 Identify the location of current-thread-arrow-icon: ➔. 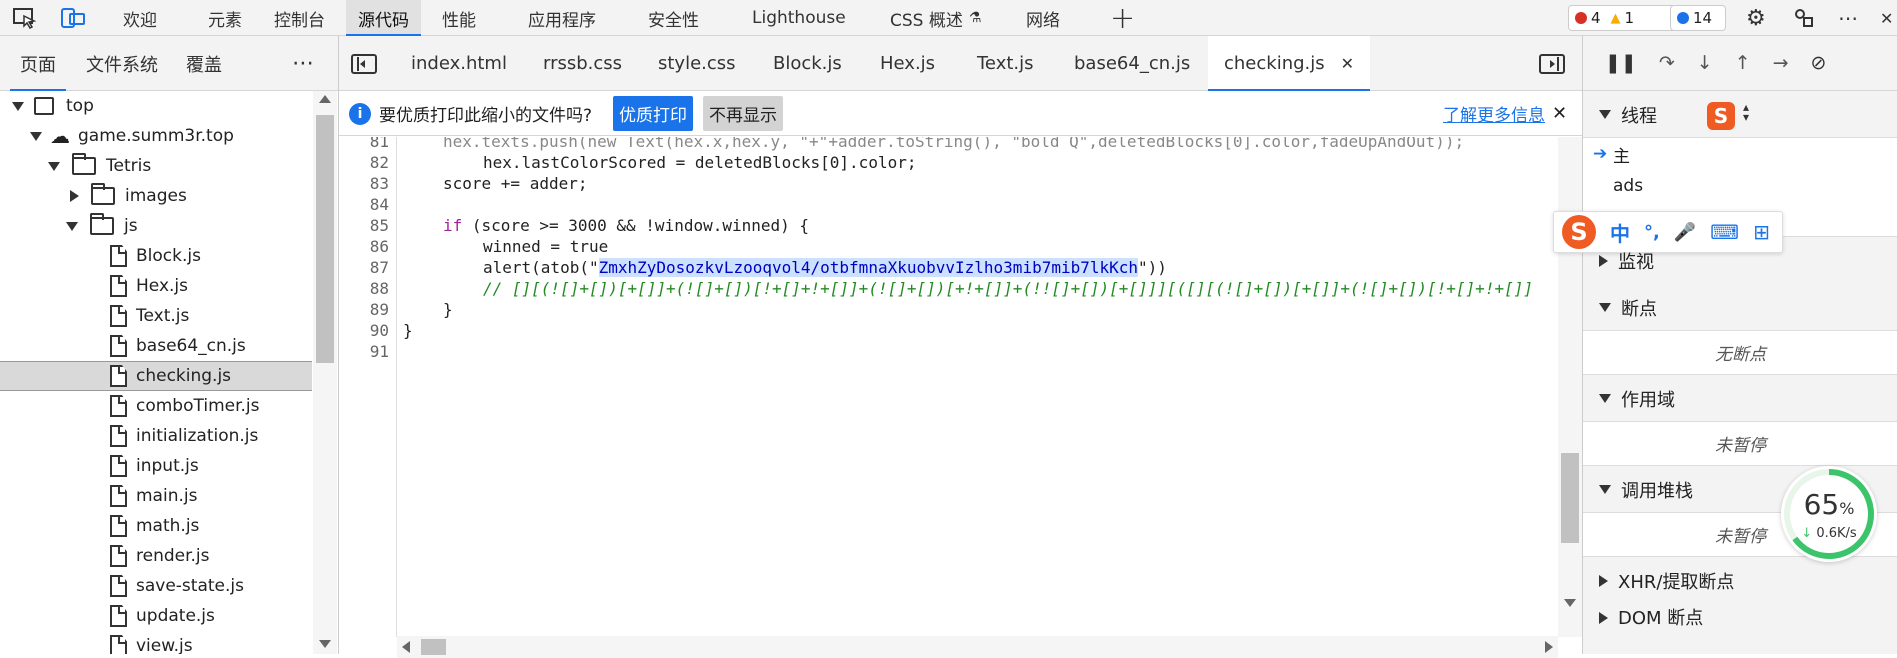
(1600, 154).